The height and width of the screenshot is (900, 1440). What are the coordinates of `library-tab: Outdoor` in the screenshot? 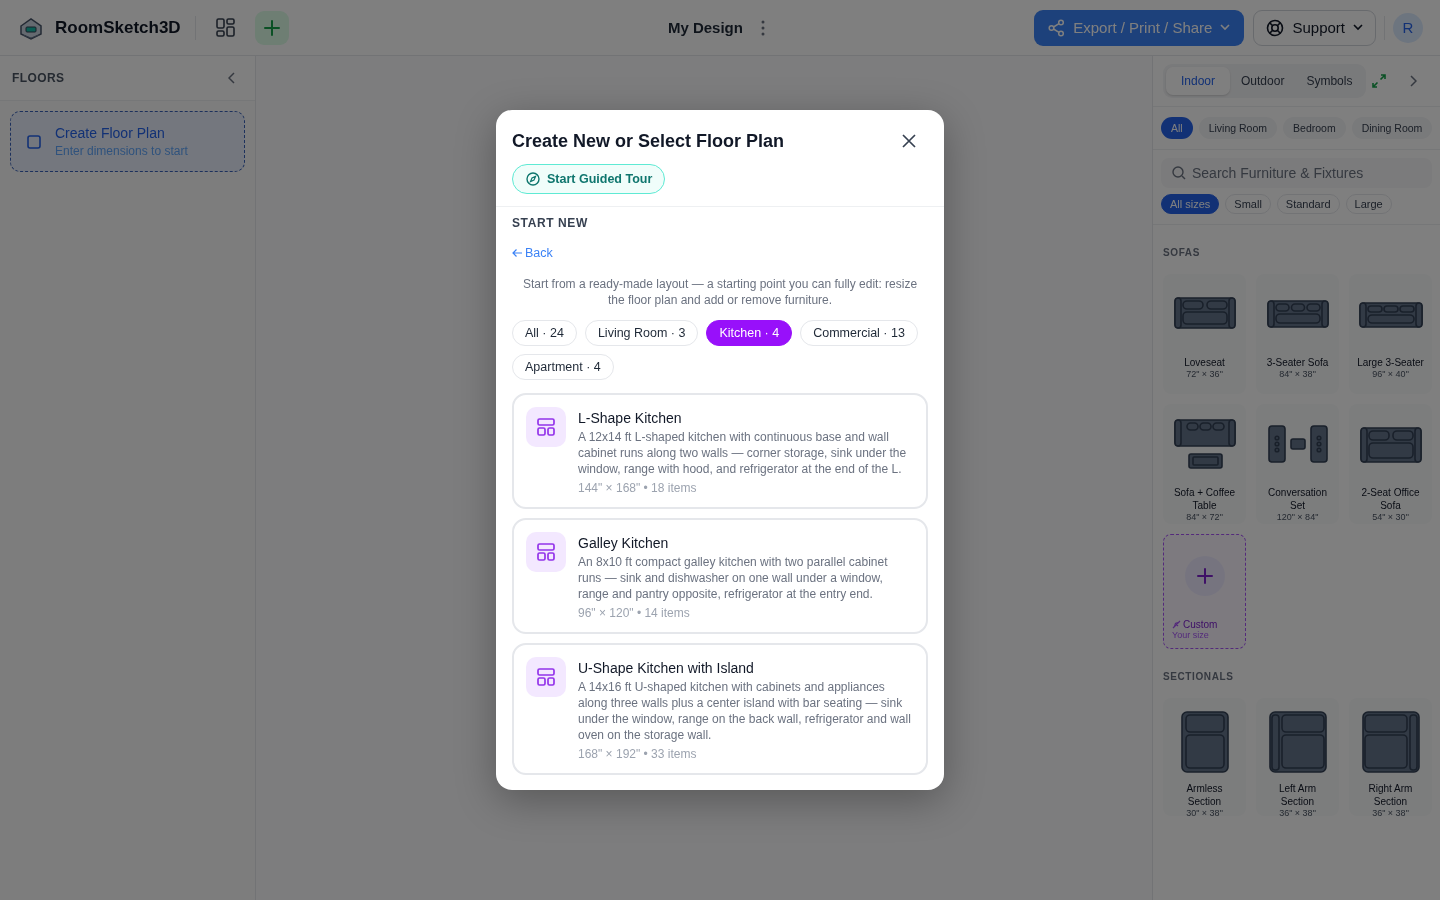 It's located at (1263, 81).